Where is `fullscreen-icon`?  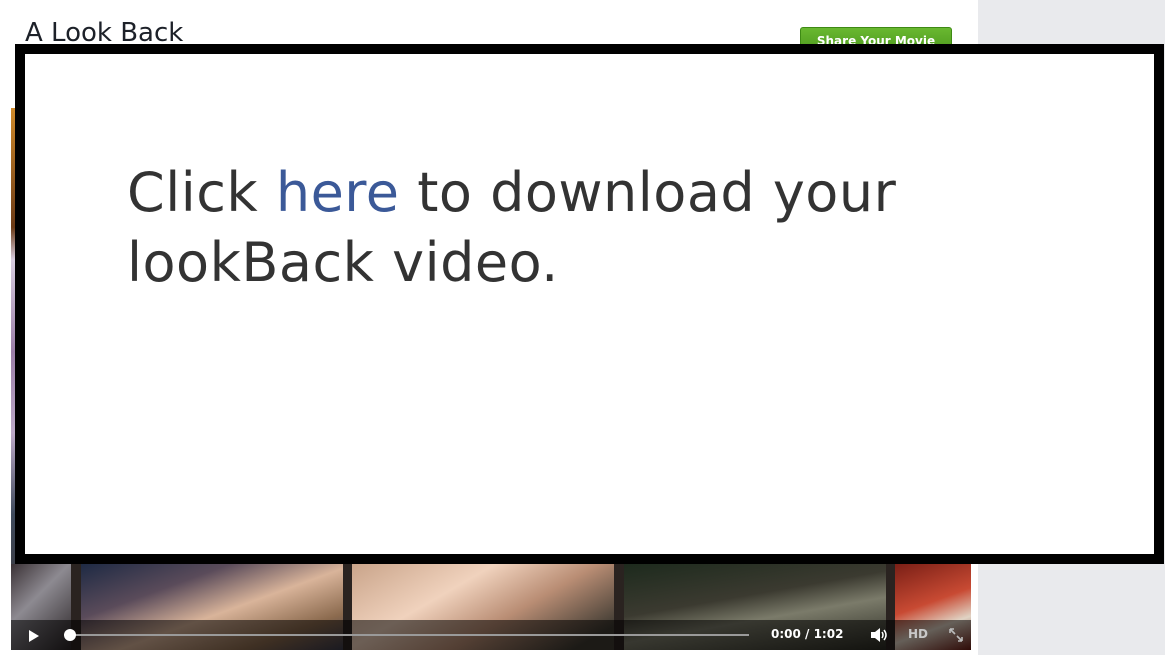 fullscreen-icon is located at coordinates (956, 635).